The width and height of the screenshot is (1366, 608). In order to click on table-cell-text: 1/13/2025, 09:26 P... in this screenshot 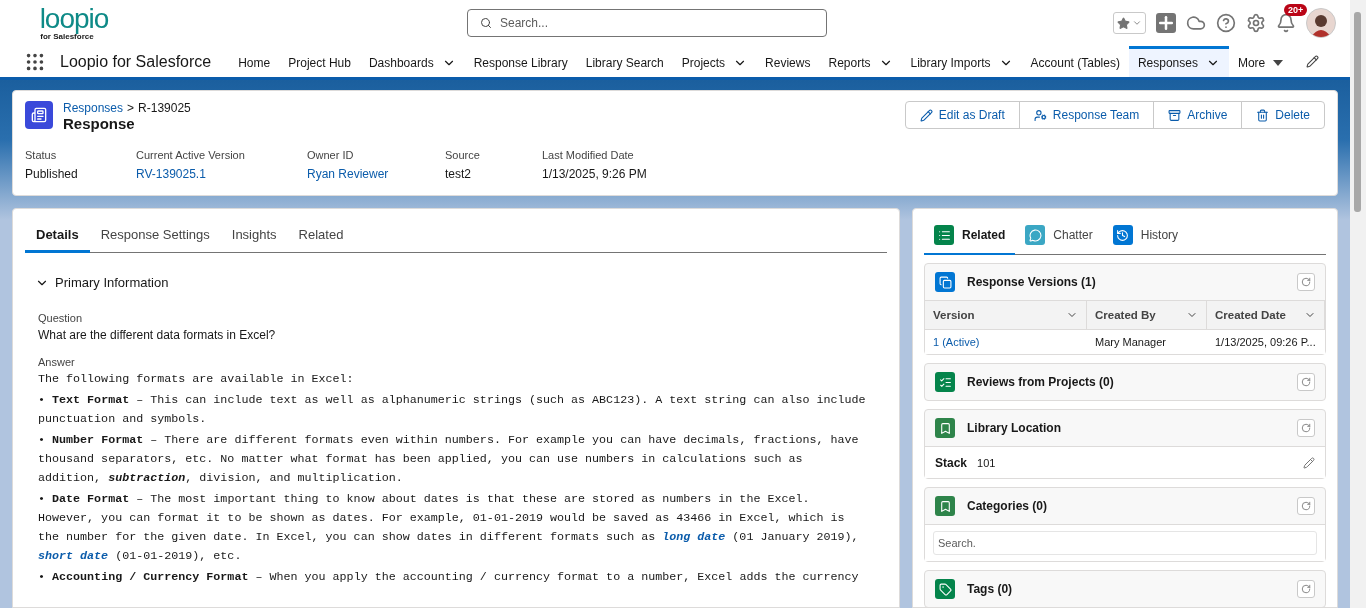, I will do `click(1265, 342)`.